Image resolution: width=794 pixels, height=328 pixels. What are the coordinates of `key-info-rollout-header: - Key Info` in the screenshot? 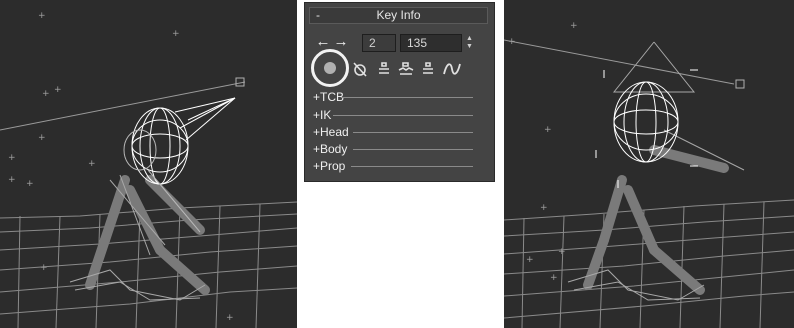 It's located at (398, 15).